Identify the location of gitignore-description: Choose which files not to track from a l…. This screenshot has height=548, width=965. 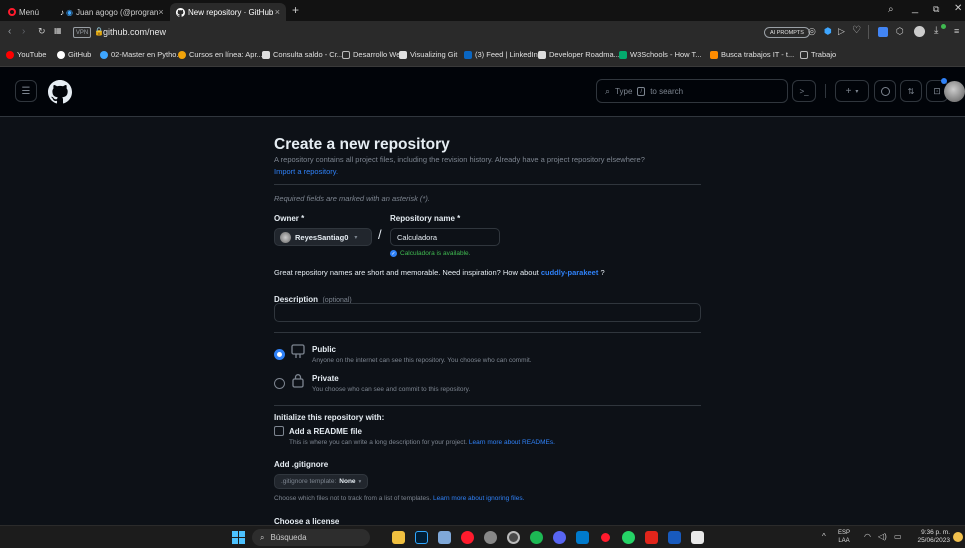
(399, 498).